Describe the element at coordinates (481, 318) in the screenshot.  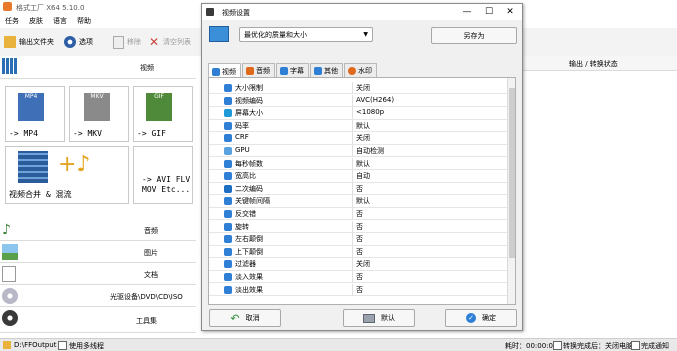
I see `ok-button: ✓ 确定` at that location.